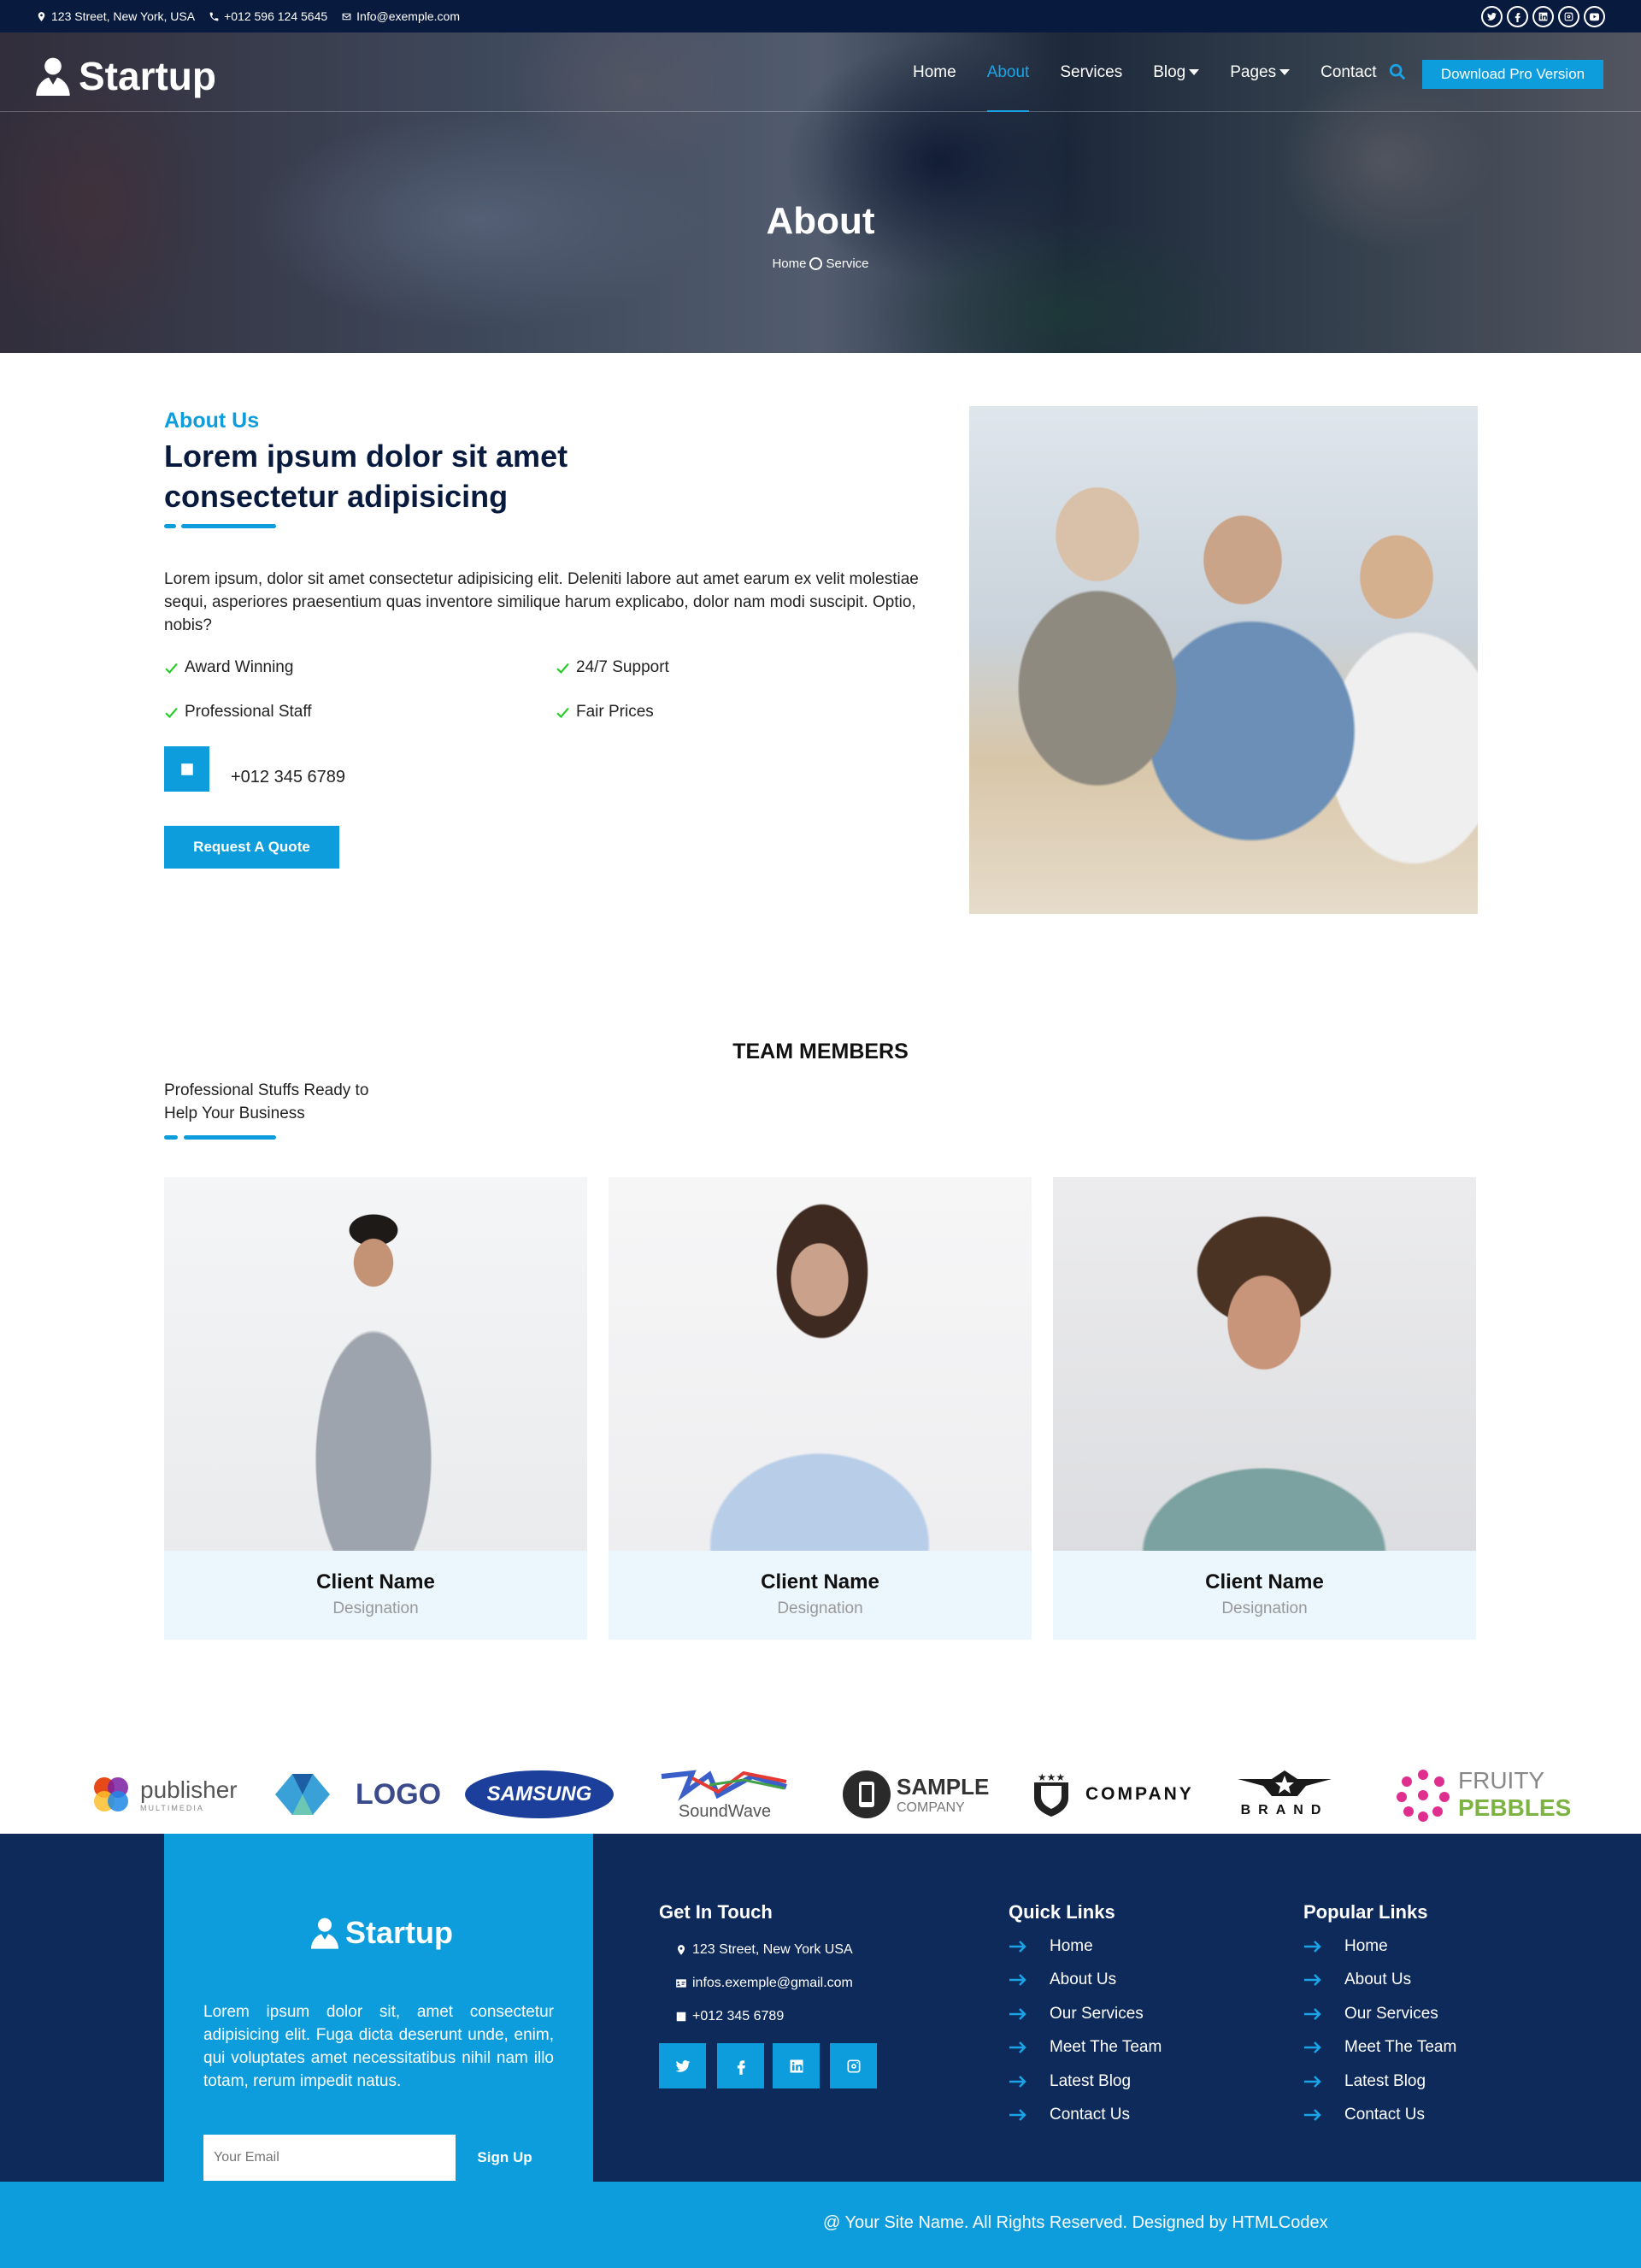  What do you see at coordinates (729, 2016) in the screenshot?
I see `footer-phone: +012 345 6789` at bounding box center [729, 2016].